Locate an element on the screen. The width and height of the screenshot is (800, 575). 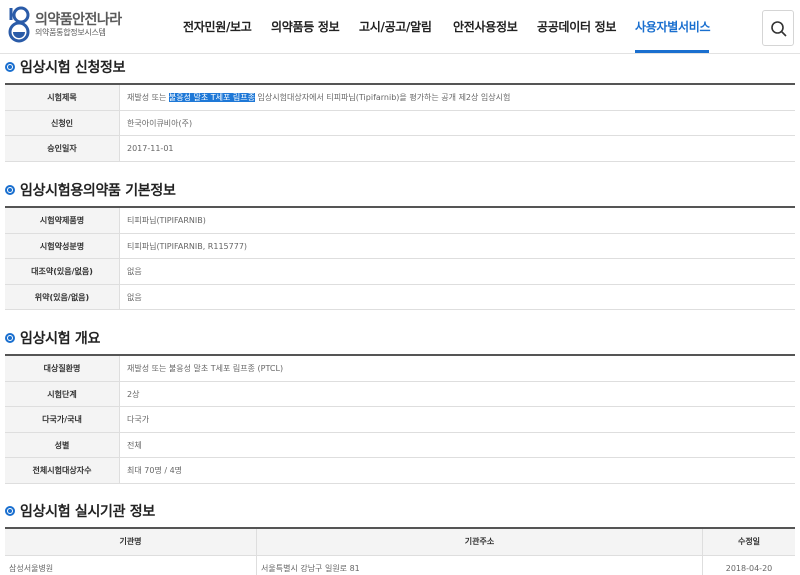
row-value: 티피파닙(TIPIFARNIB, R115777) is located at coordinates (187, 246).